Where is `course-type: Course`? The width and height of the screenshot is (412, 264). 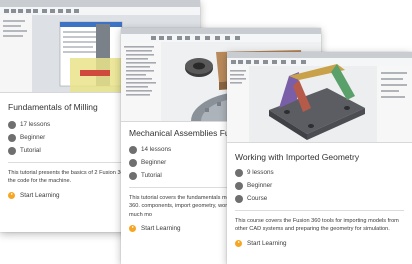
course-type: Course is located at coordinates (323, 198).